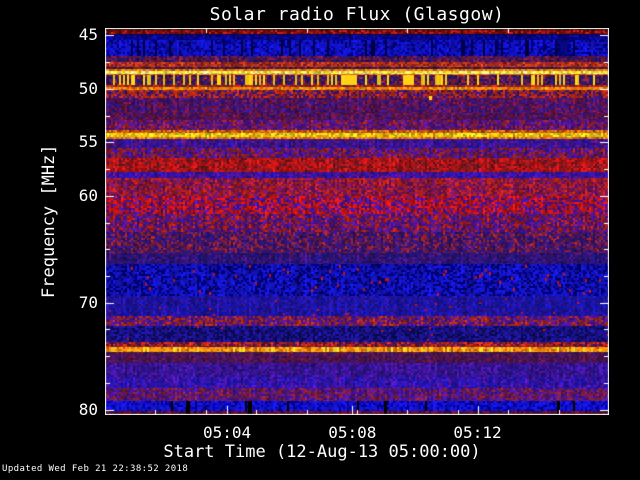 The width and height of the screenshot is (640, 480). I want to click on y-tick-label: 55, so click(88, 142).